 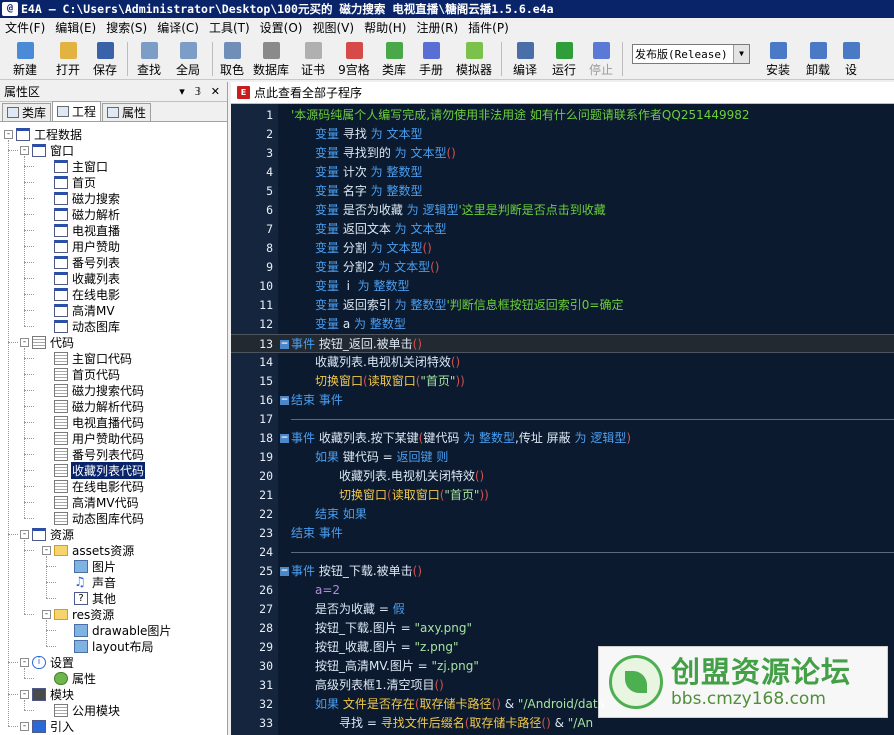 I want to click on tree-node: 高清MV, so click(x=85, y=310).